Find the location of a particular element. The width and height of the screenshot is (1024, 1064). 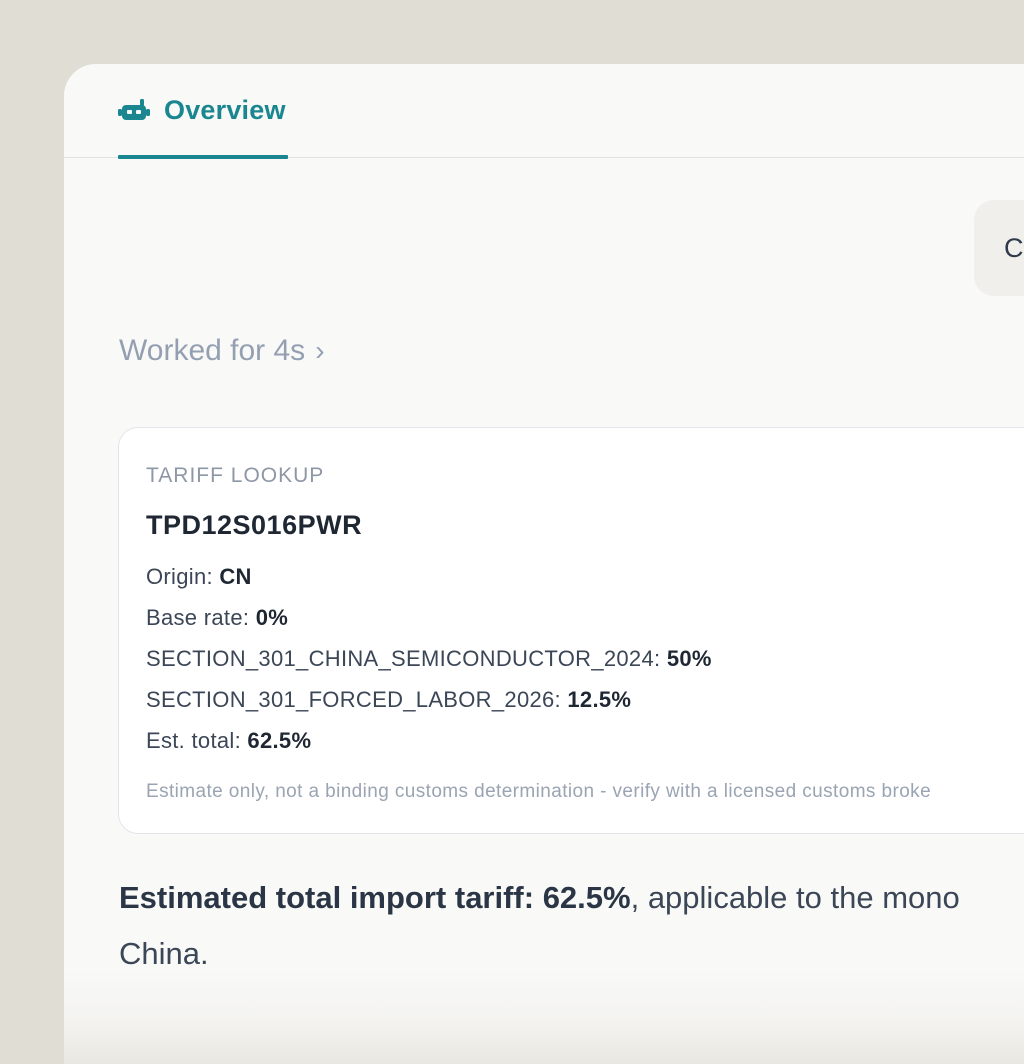

row-value: 0% is located at coordinates (272, 617).